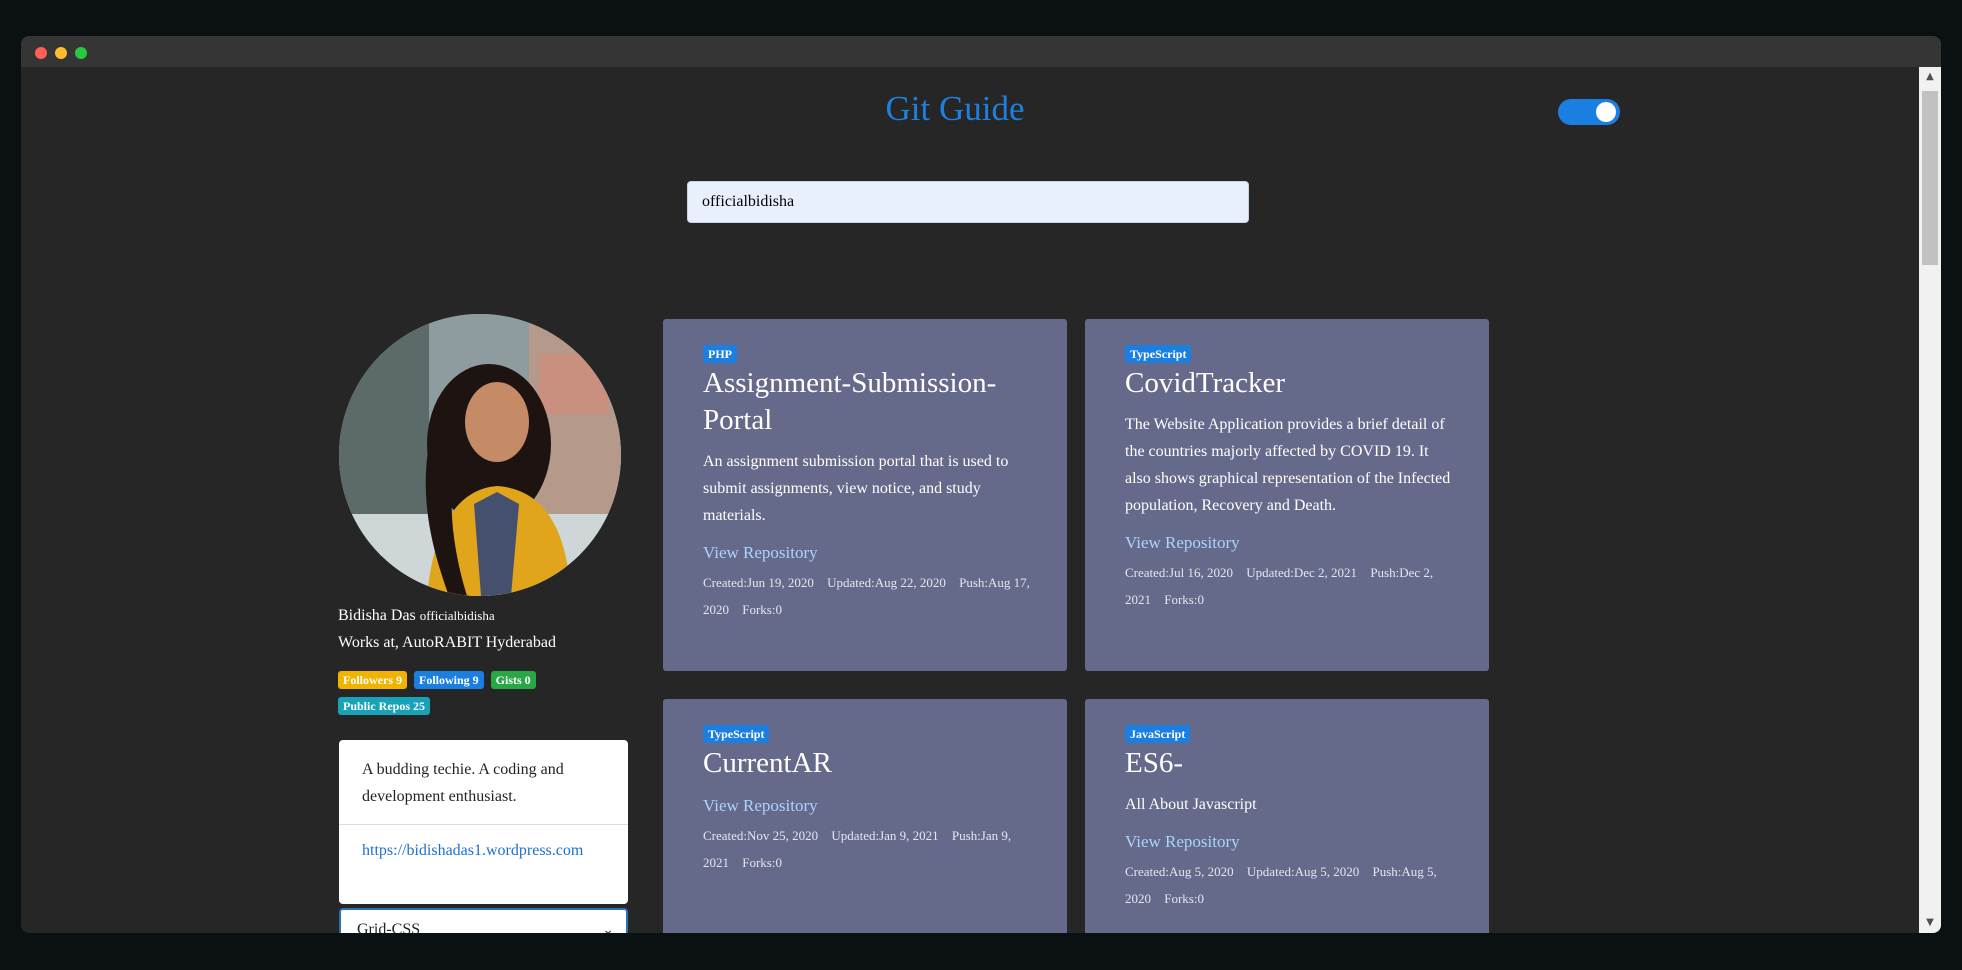 The width and height of the screenshot is (1962, 970). I want to click on chevron-down-icon: ⌄, so click(608, 927).